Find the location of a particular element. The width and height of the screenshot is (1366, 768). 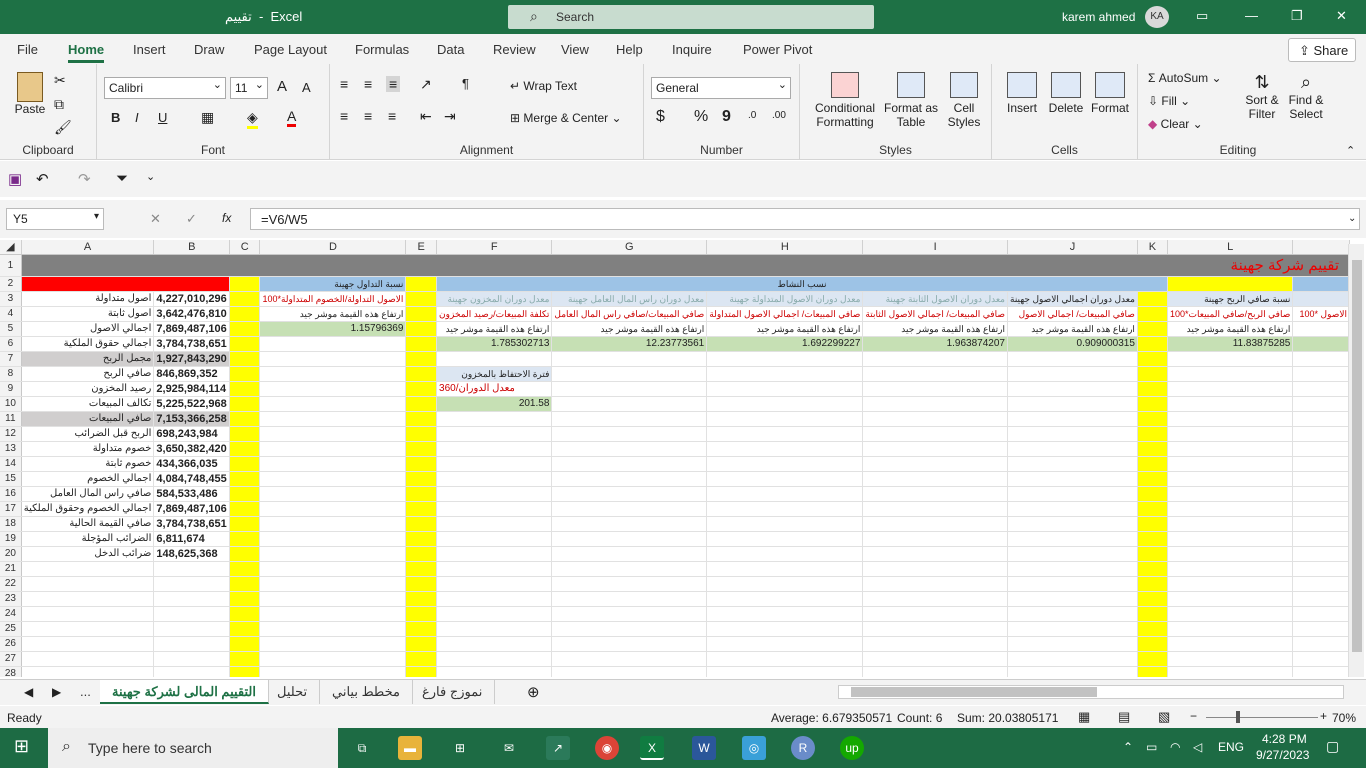

tab-home: Home is located at coordinates (86, 52).